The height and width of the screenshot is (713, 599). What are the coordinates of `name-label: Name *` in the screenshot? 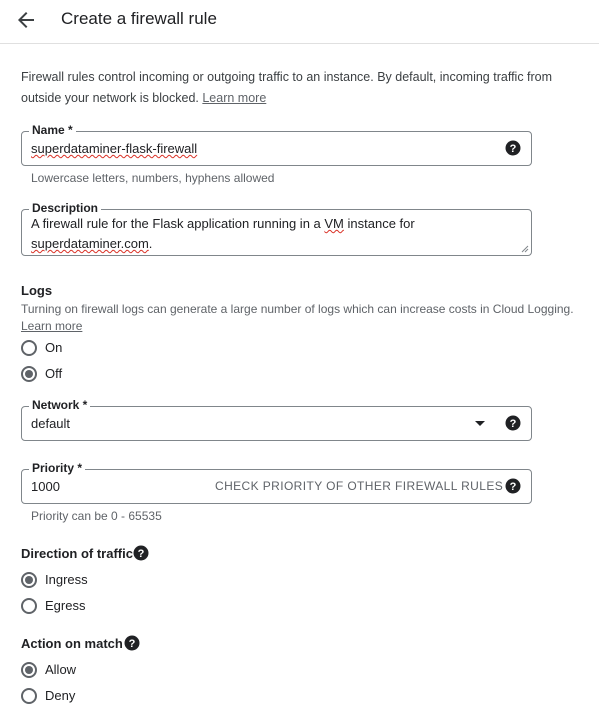 It's located at (52, 130).